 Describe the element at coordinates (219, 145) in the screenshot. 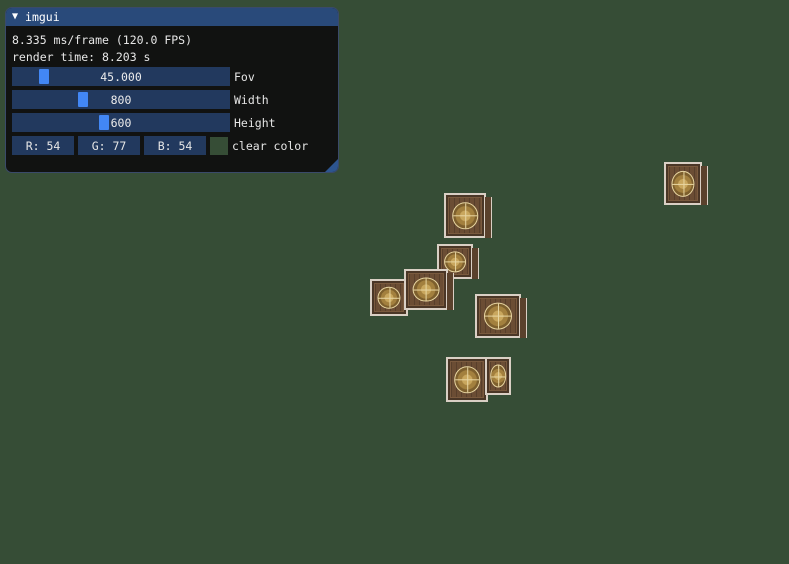

I see `clear-color-swatch` at that location.